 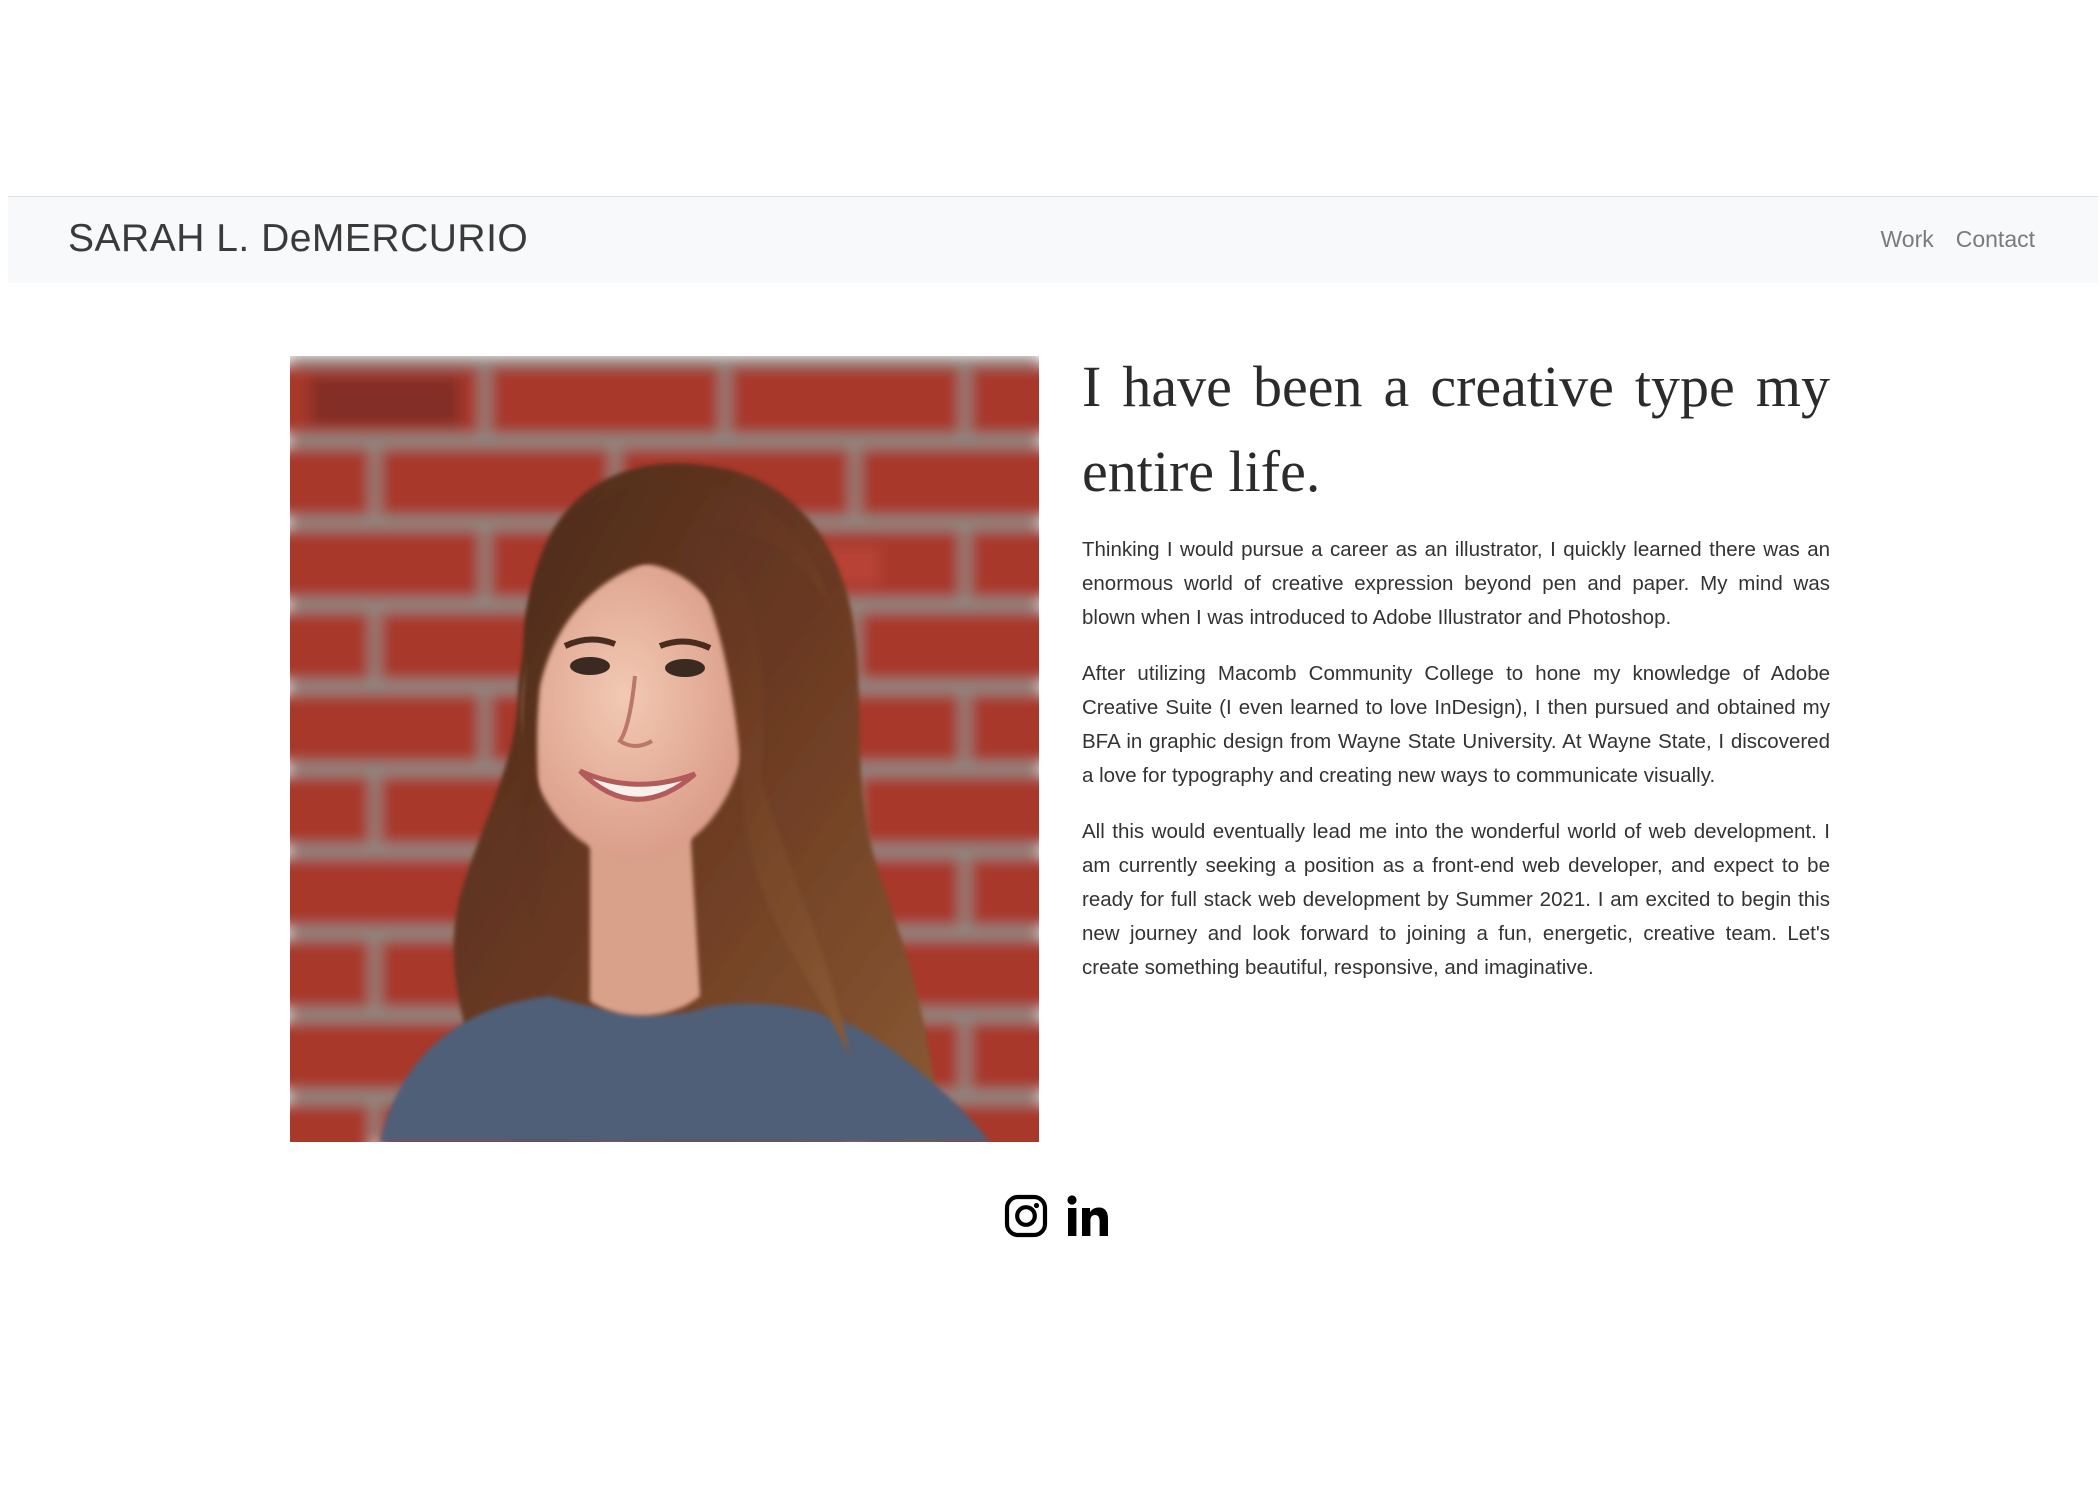 I want to click on social-links, so click(x=1057, y=1218).